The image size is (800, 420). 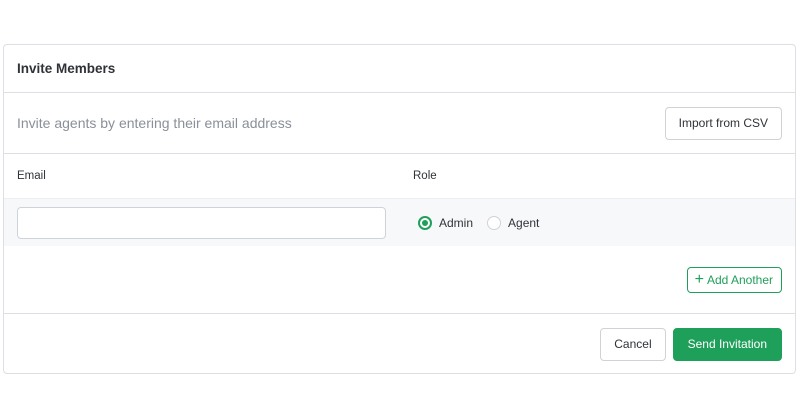 I want to click on dialog-header: Invite Members, so click(x=399, y=69).